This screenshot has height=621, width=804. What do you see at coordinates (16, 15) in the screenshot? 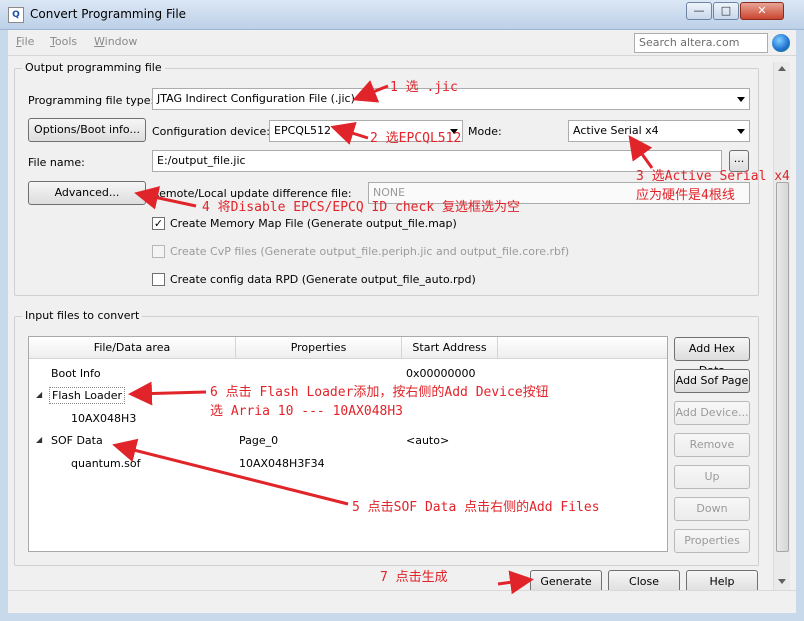
I see `quartus-app-icon: Q` at bounding box center [16, 15].